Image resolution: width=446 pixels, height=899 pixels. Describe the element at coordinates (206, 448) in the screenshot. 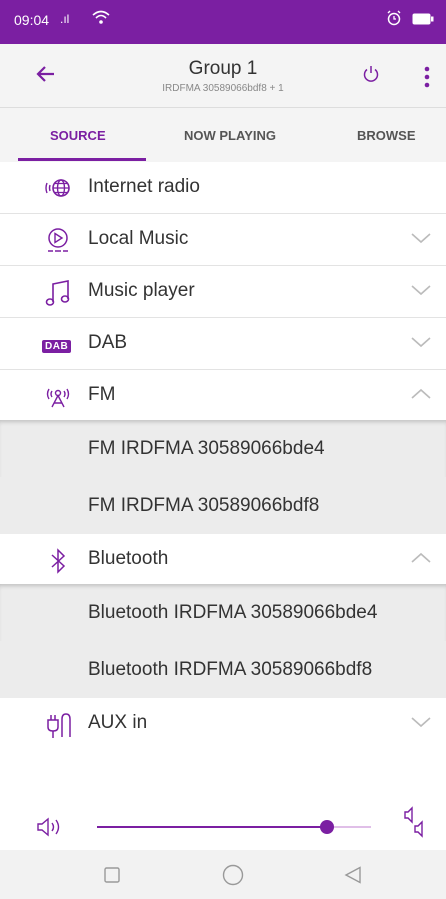

I see `device-label: FM IRDFMA 30589066bde4` at that location.